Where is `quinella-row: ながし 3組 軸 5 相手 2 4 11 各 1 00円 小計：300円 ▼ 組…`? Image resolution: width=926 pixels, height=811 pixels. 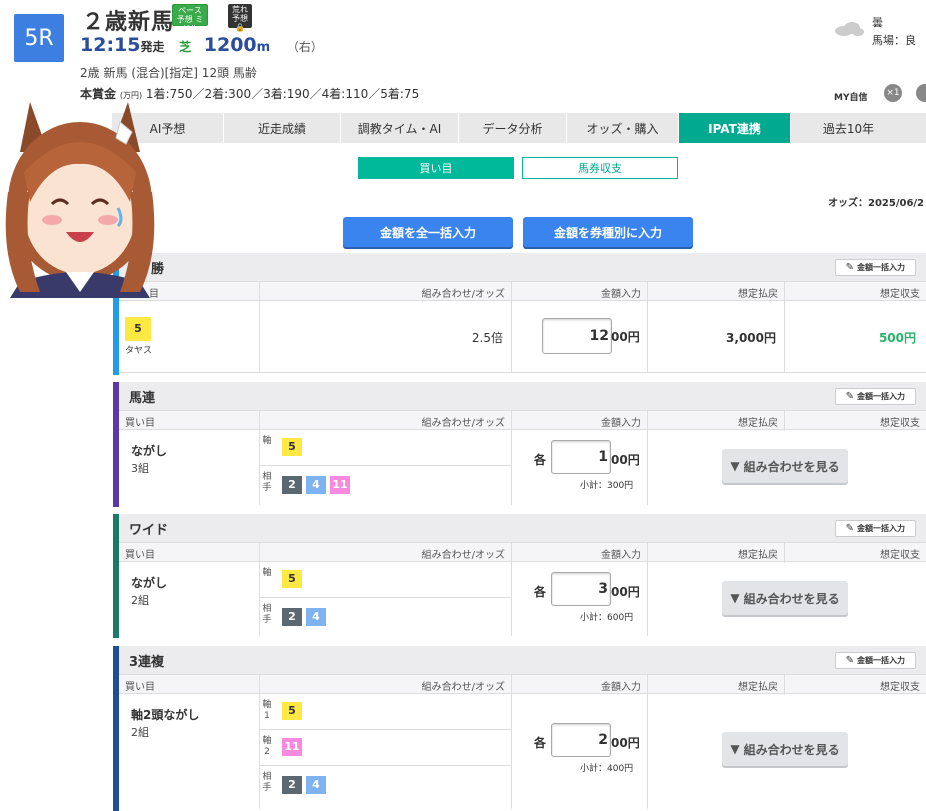
quinella-row: ながし 3組 軸 5 相手 2 4 11 各 1 00円 小計：300円 ▼ 組… is located at coordinates (522, 467).